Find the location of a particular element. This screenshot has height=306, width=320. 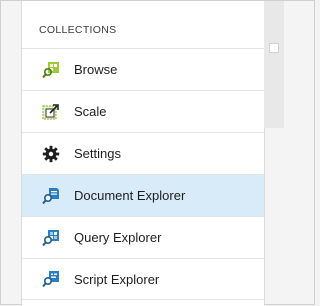

menu-item-document-explorer: Document Explorer is located at coordinates (143, 195).